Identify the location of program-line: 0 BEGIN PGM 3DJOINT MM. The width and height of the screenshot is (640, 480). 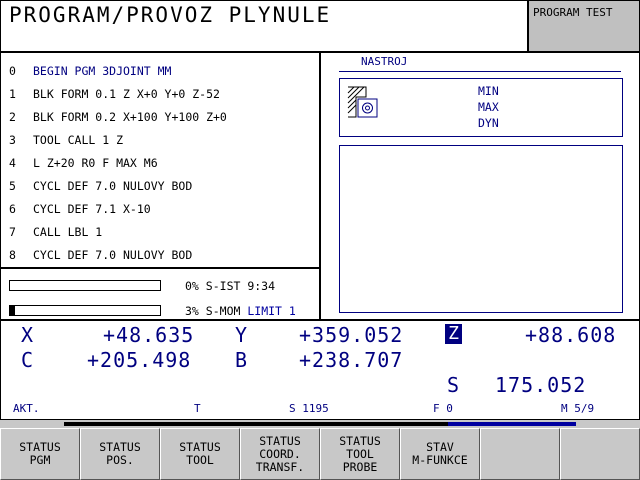
(90, 71).